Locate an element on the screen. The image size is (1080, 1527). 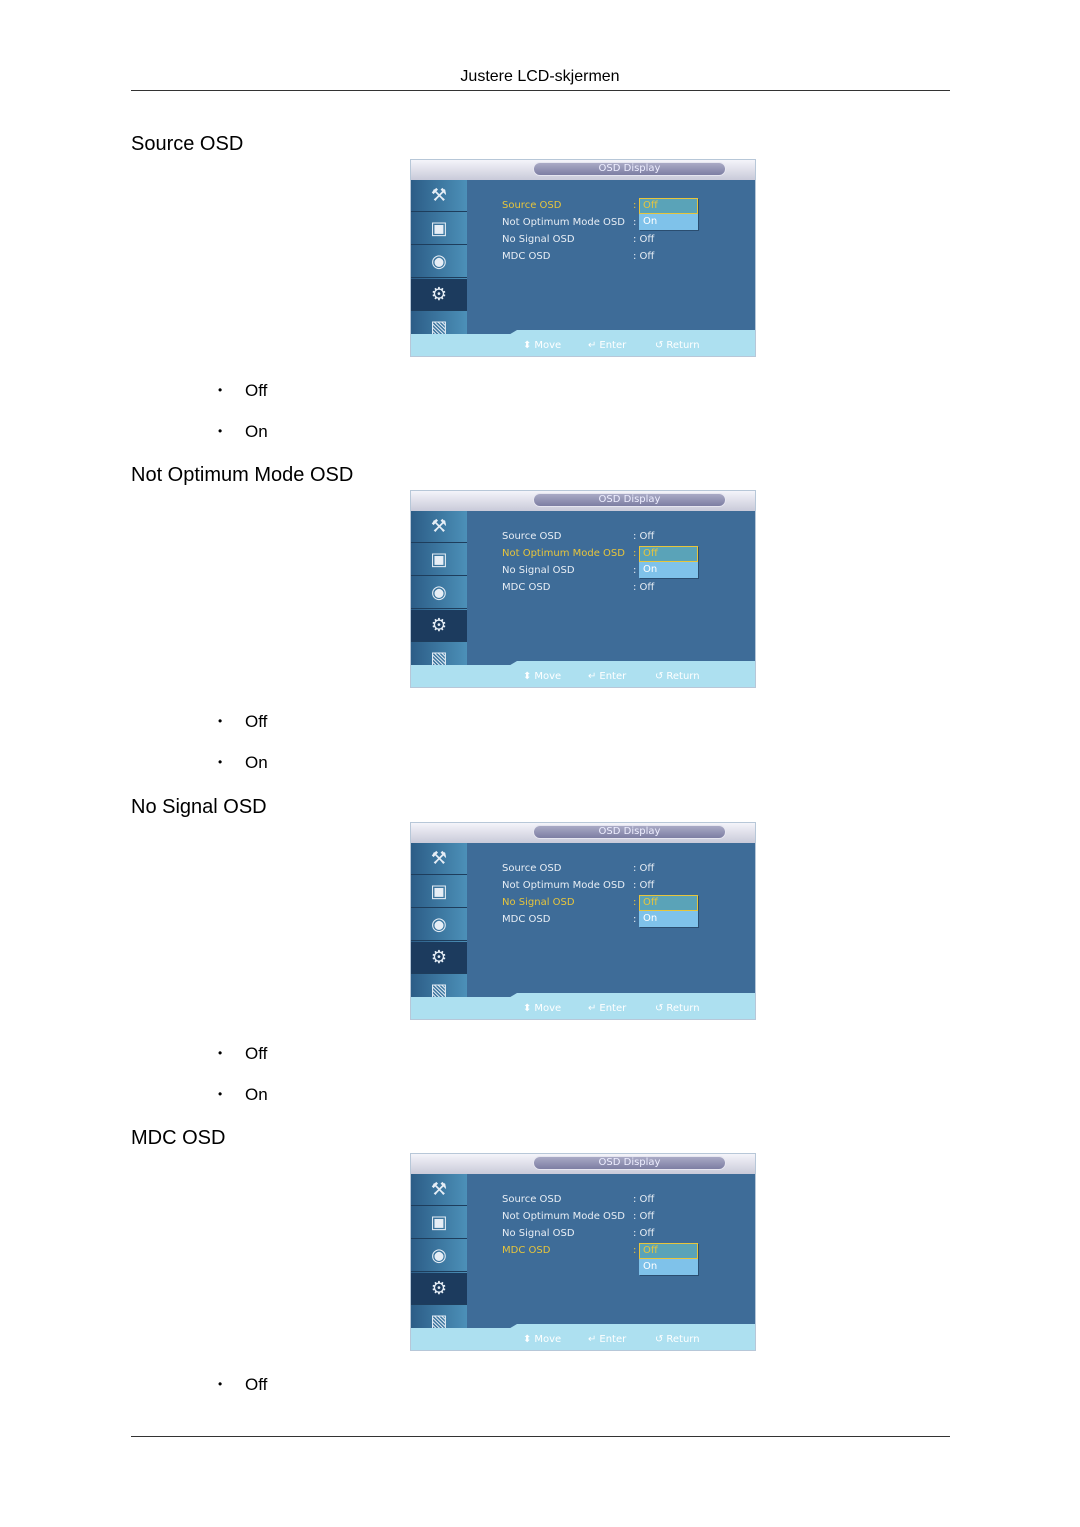
footer-divider is located at coordinates (540, 1436).